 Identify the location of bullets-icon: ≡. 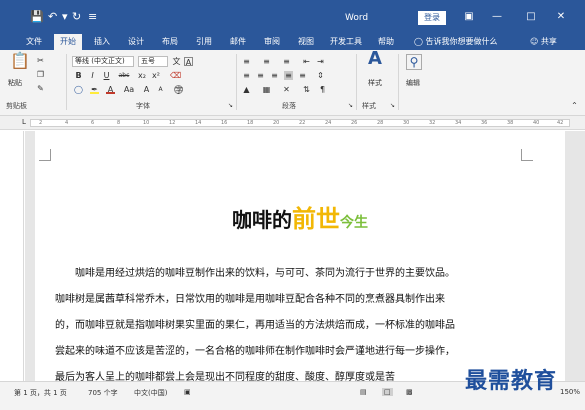
(246, 61).